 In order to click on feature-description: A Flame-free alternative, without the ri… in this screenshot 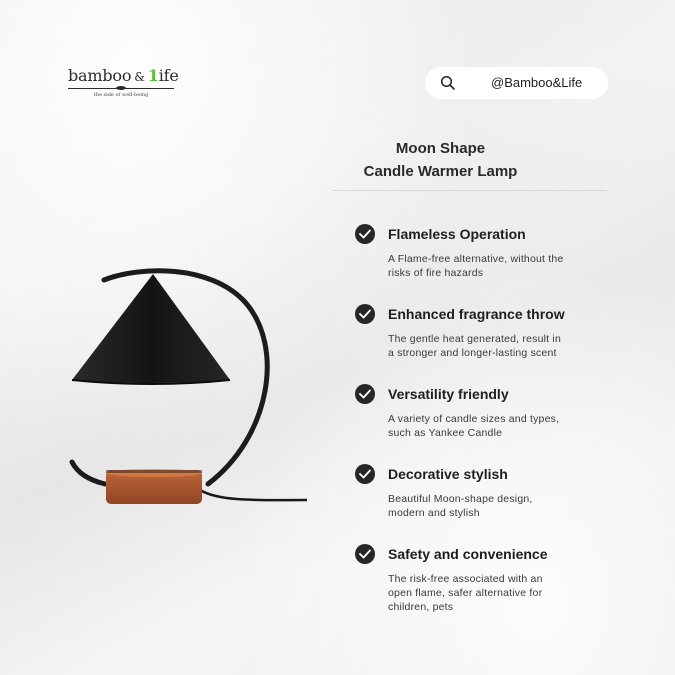, I will do `click(490, 266)`.